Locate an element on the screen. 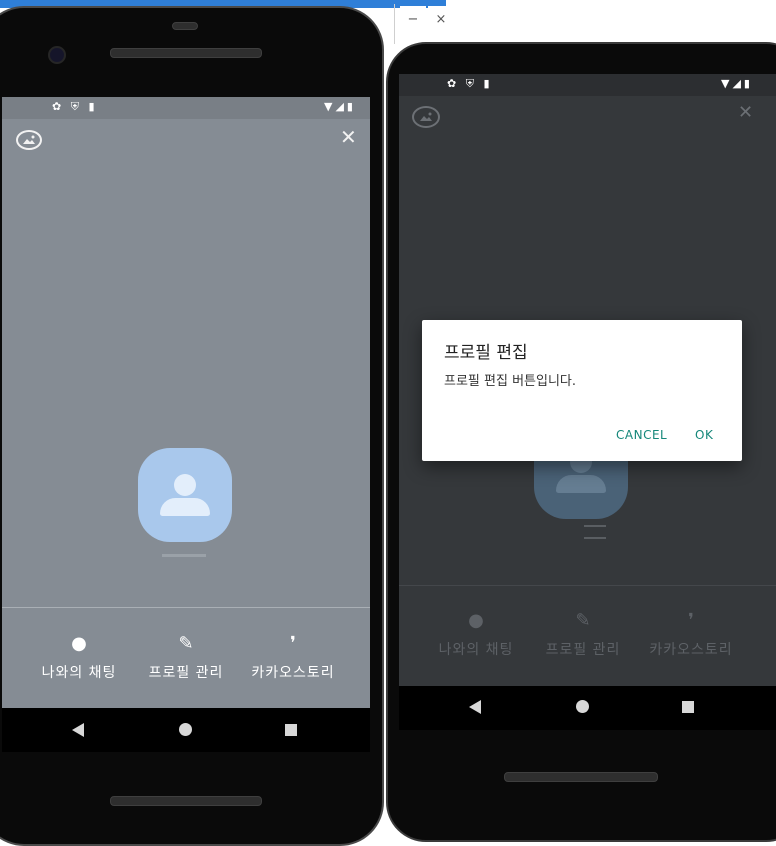 This screenshot has width=776, height=846. navigation-bar-right is located at coordinates (587, 708).